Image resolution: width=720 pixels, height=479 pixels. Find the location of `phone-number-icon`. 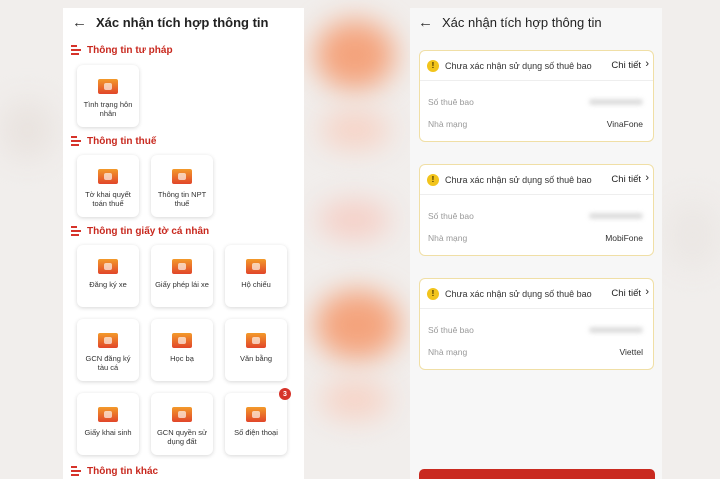

phone-number-icon is located at coordinates (256, 414).